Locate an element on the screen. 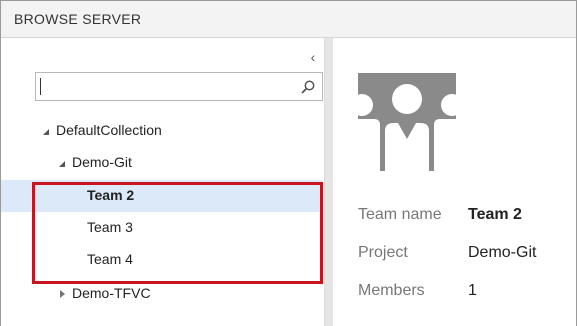  property-value: Team 2 is located at coordinates (495, 214).